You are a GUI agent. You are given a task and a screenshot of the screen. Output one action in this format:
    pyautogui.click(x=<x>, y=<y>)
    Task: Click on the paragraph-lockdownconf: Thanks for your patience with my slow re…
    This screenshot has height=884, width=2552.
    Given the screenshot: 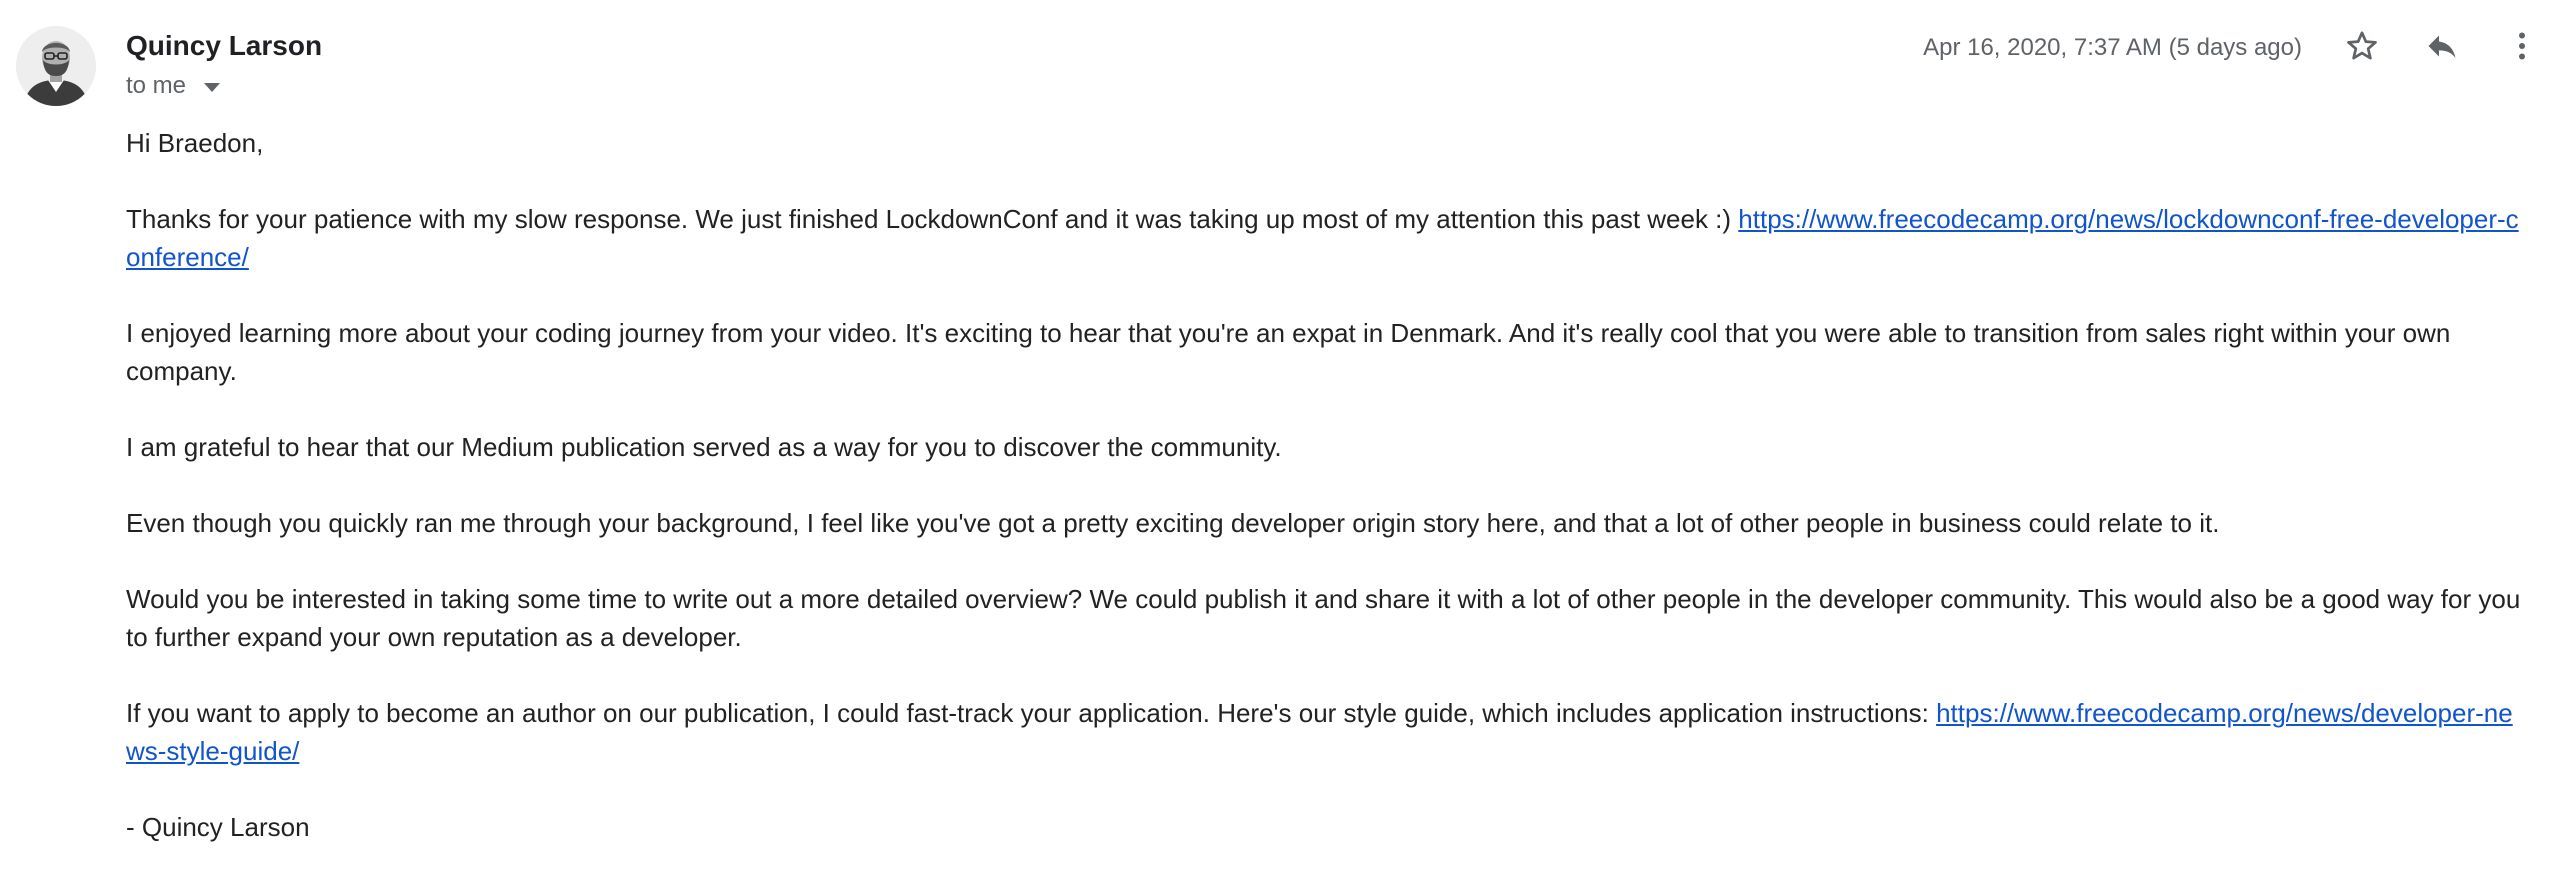 What is the action you would take?
    pyautogui.click(x=1326, y=238)
    